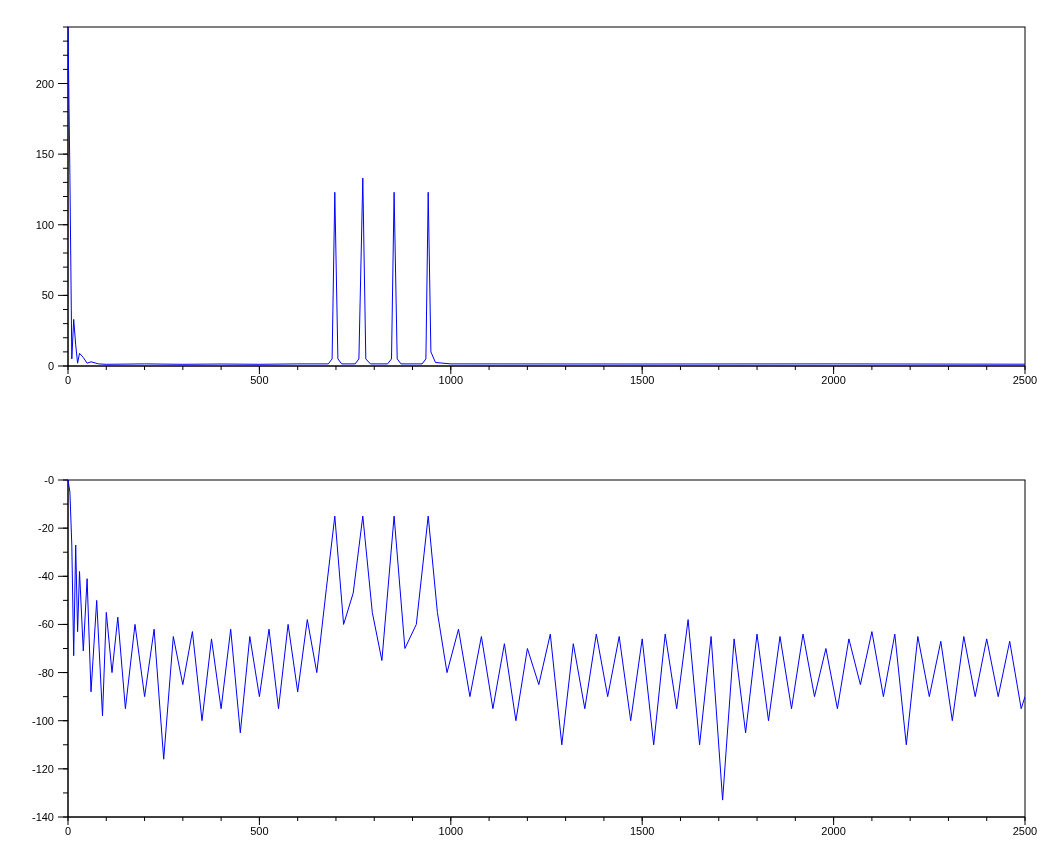 The height and width of the screenshot is (866, 1064). What do you see at coordinates (44, 154) in the screenshot?
I see `tick-label: 150` at bounding box center [44, 154].